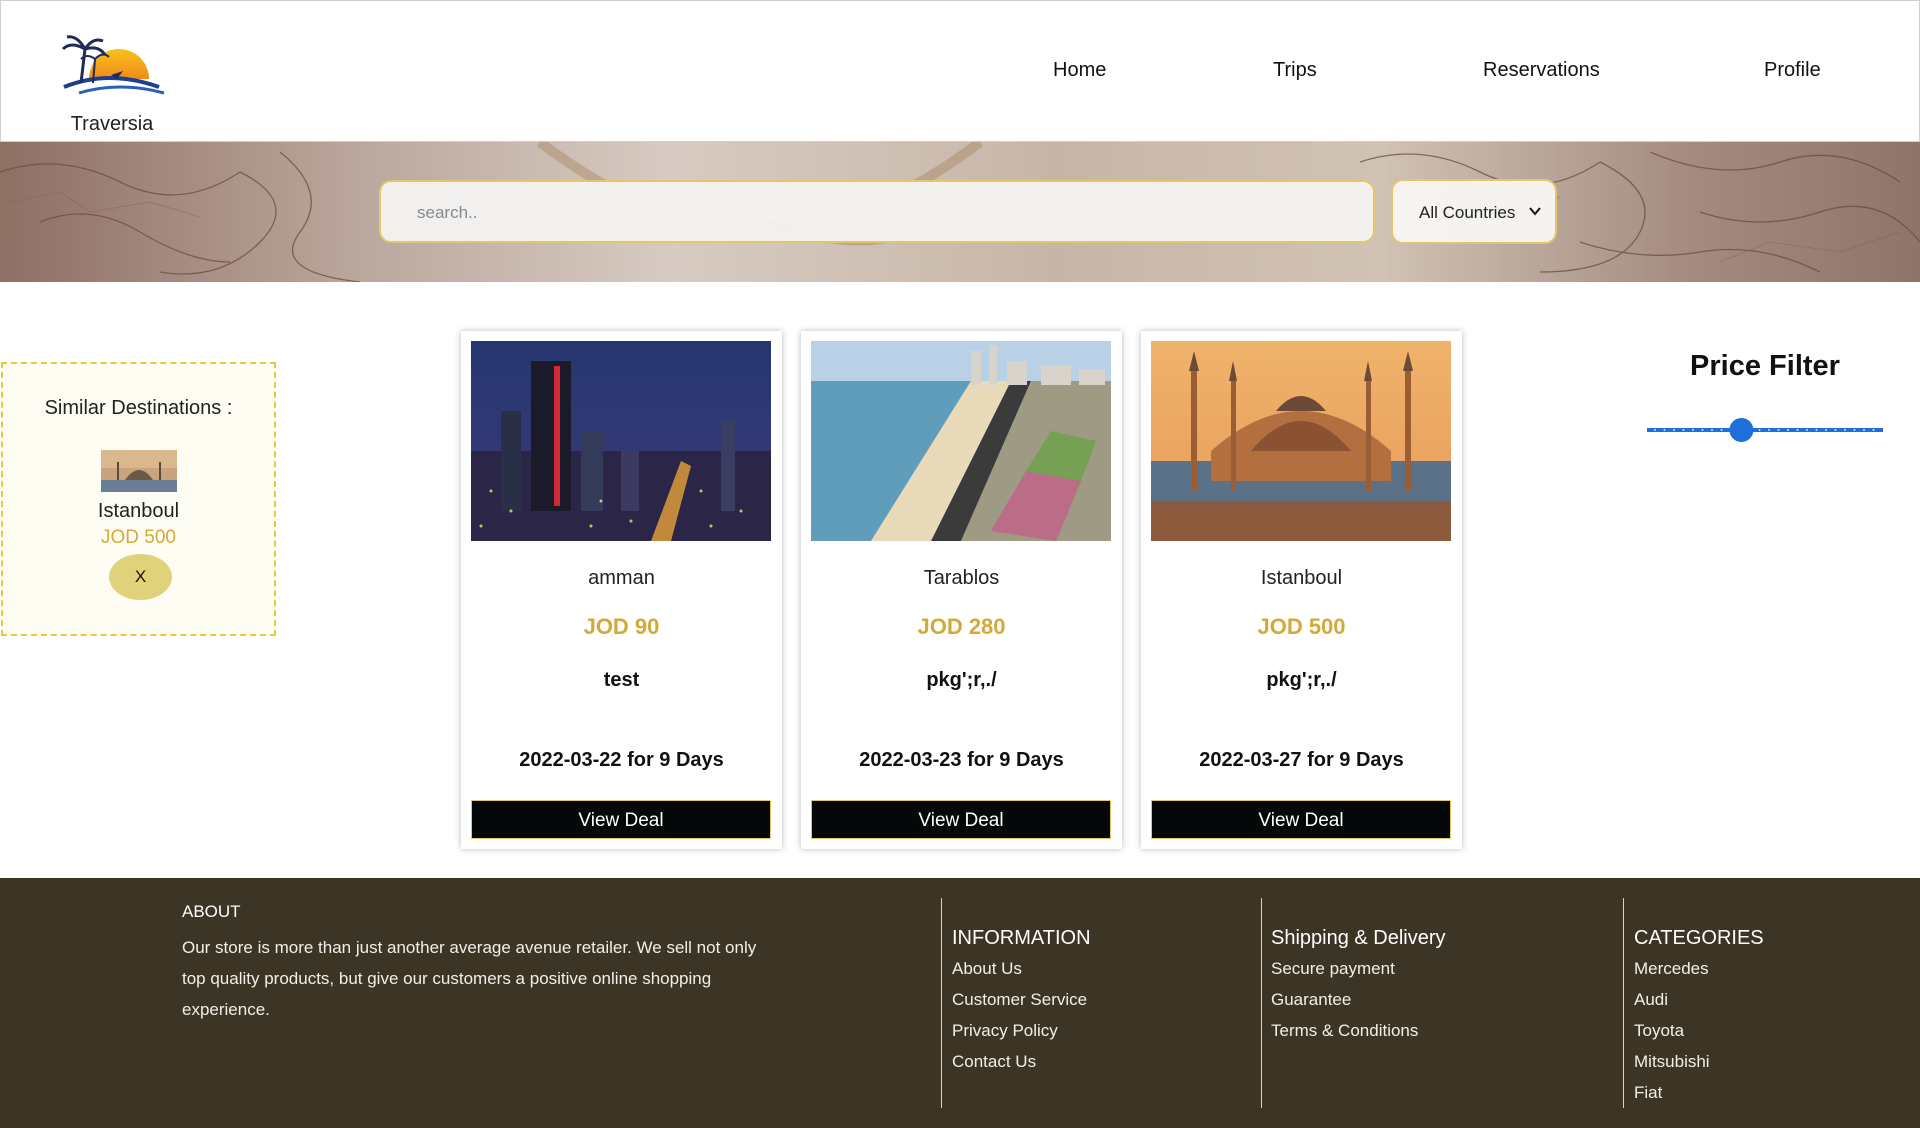 The width and height of the screenshot is (1920, 1128). What do you see at coordinates (140, 577) in the screenshot?
I see `remove-similar-button: X` at bounding box center [140, 577].